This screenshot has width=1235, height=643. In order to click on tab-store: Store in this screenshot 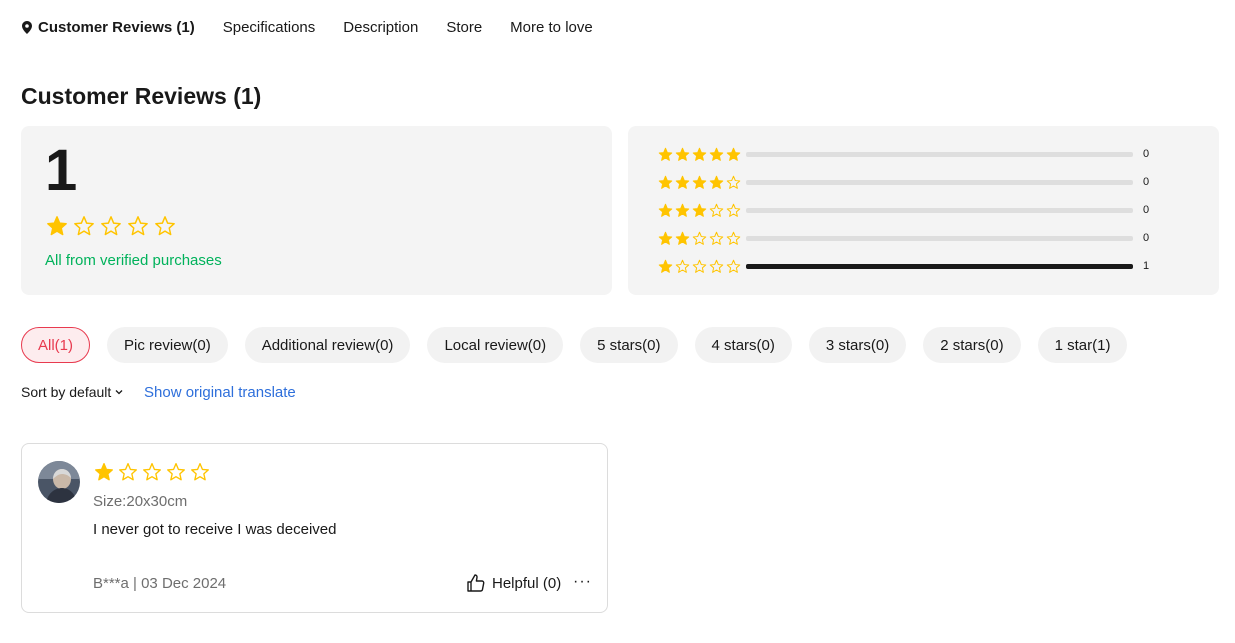, I will do `click(464, 27)`.